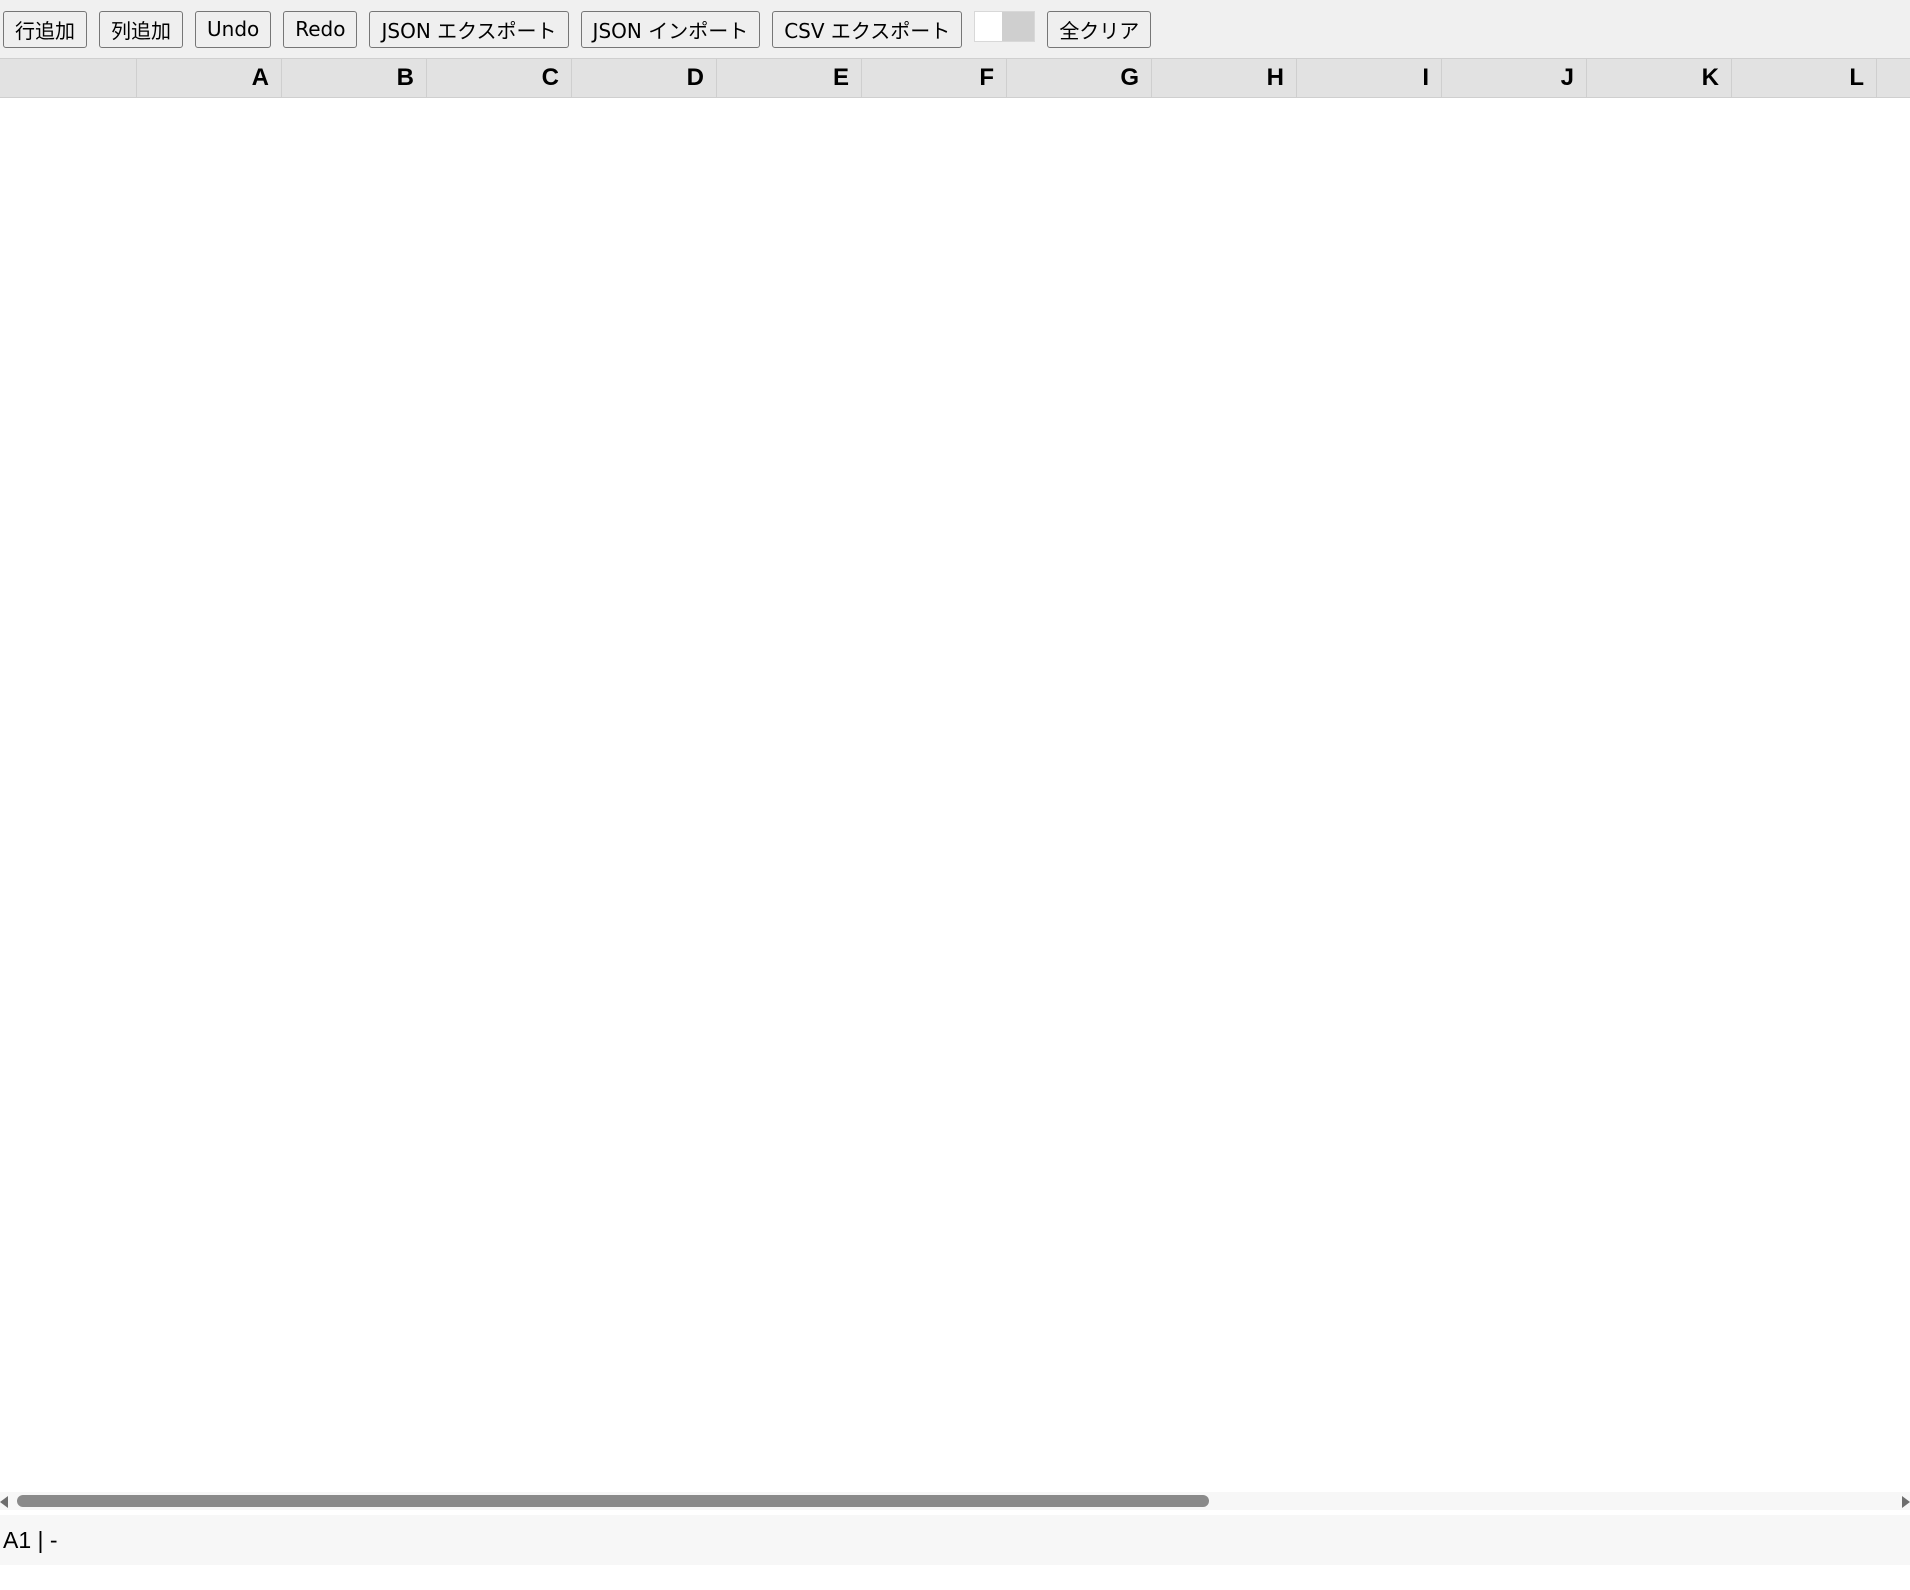 The image size is (1910, 1590). I want to click on column-header-e: E, so click(789, 78).